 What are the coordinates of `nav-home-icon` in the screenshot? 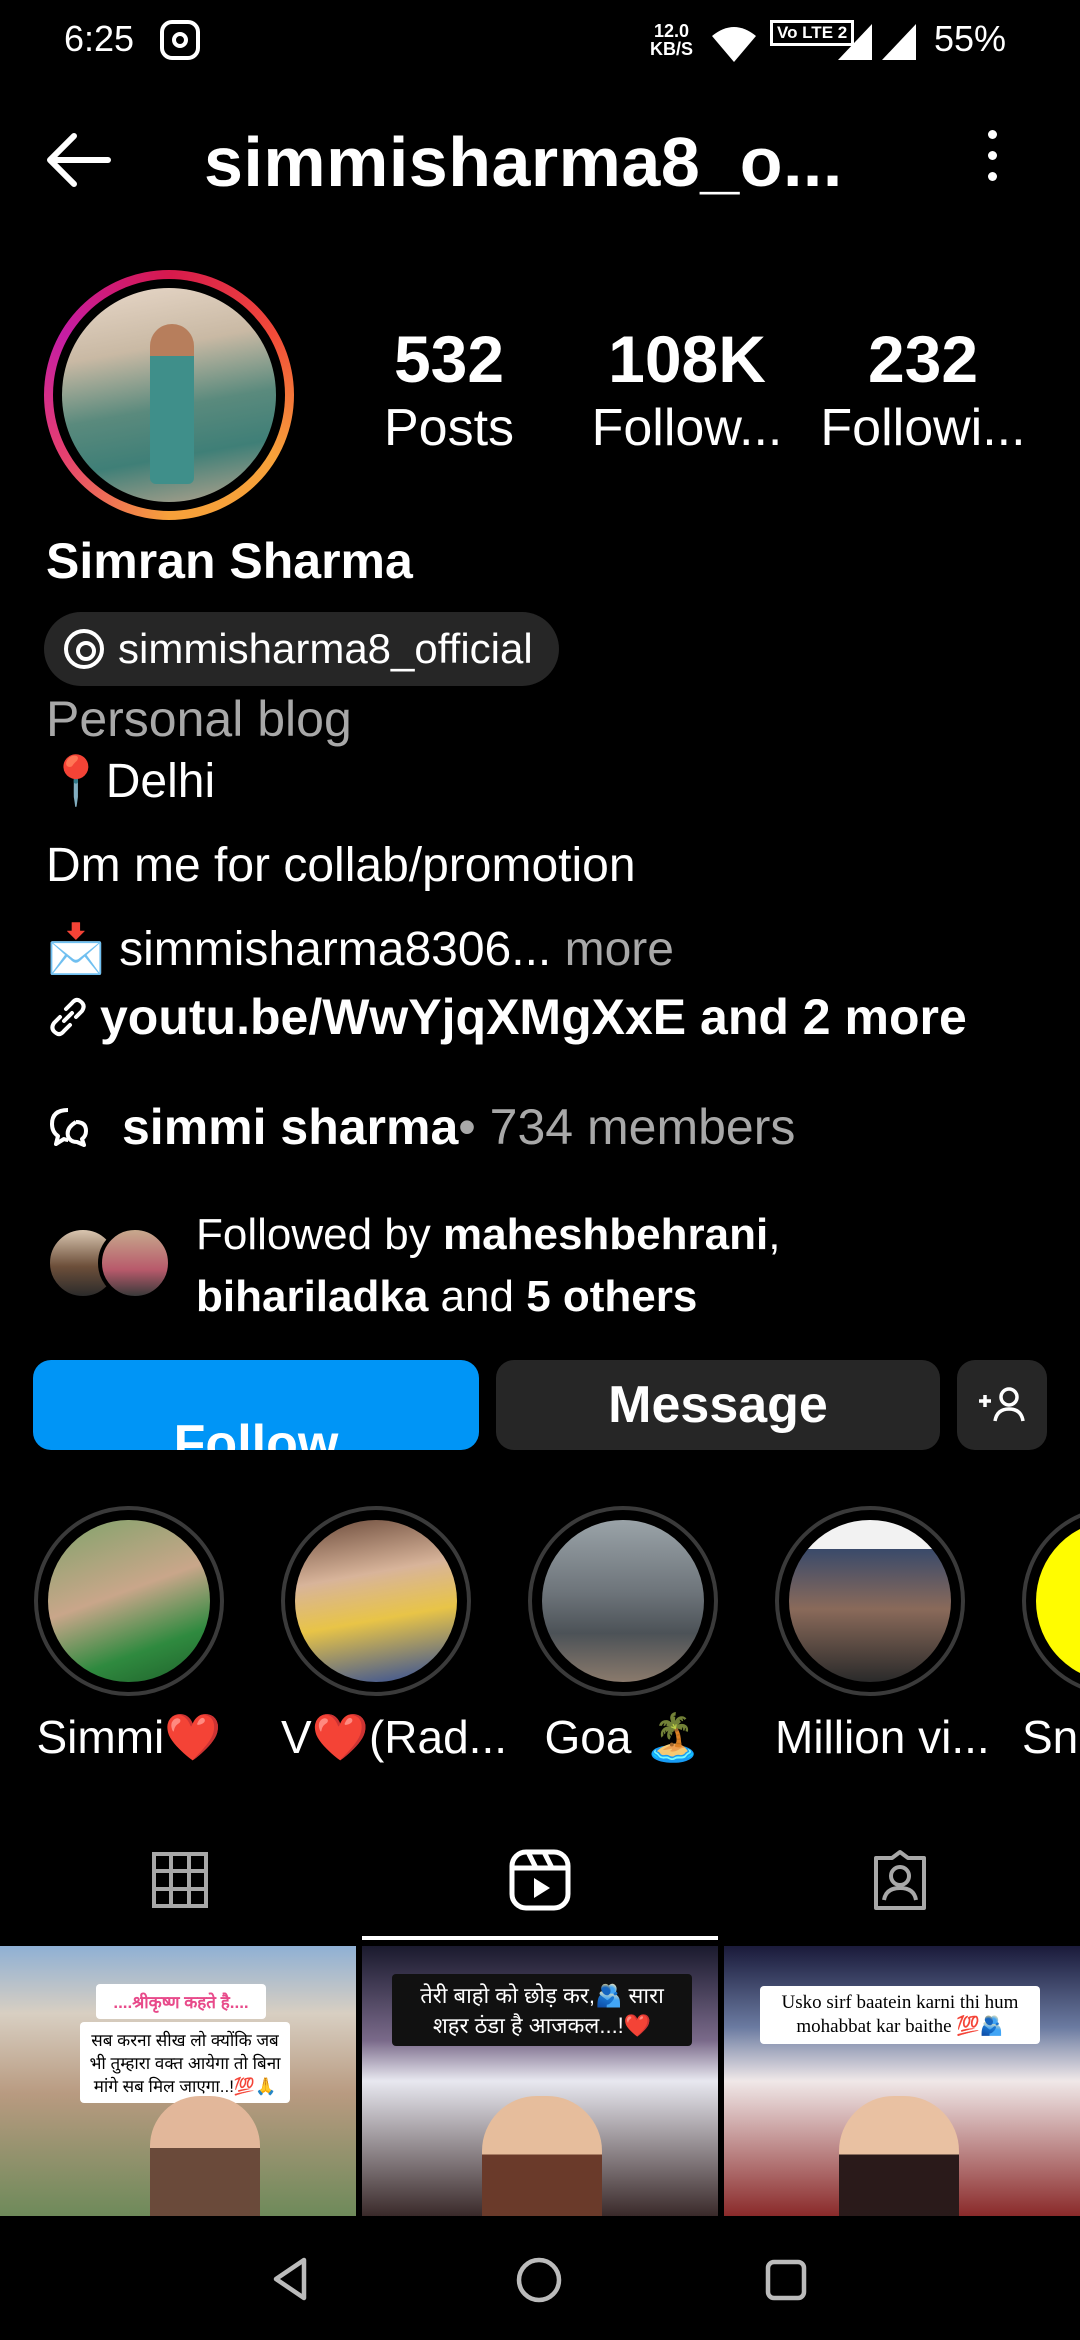 It's located at (539, 2280).